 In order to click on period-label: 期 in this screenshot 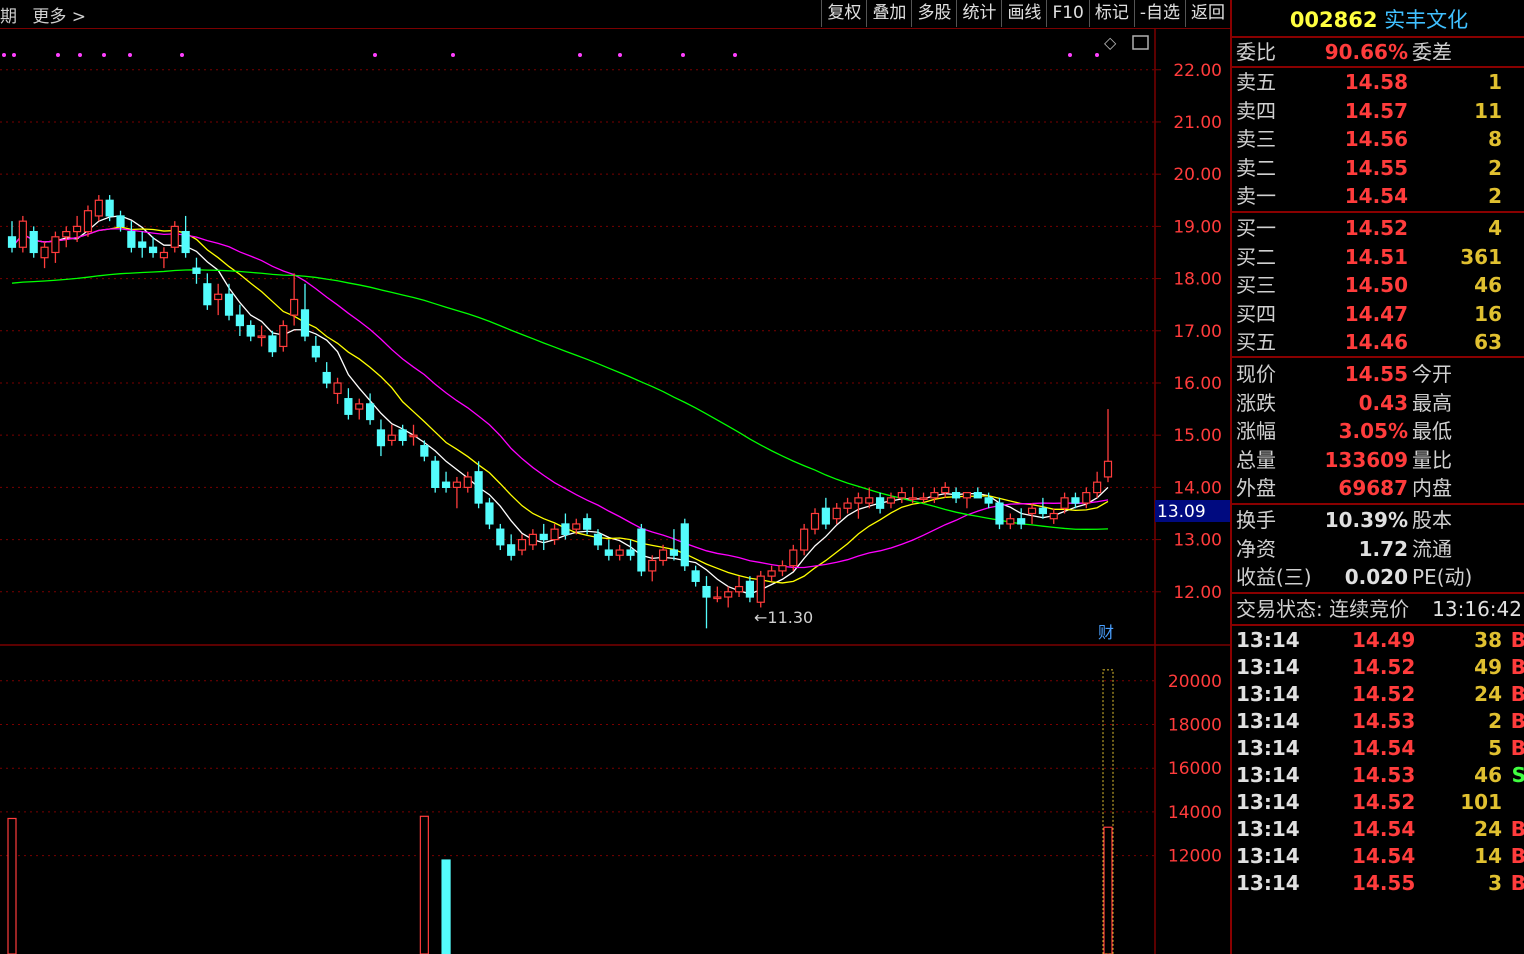, I will do `click(8, 17)`.